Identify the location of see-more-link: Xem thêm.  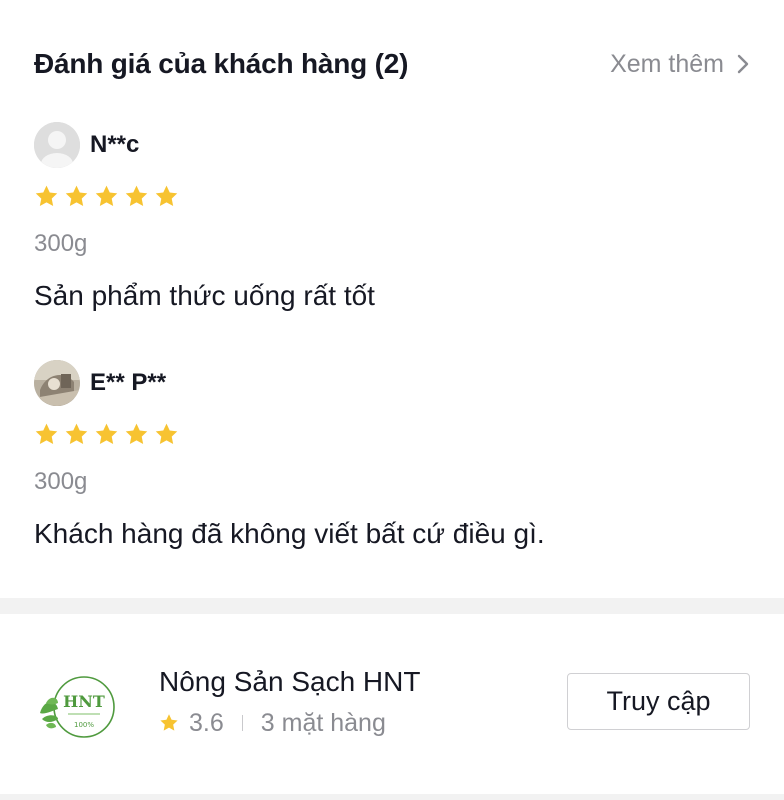
(680, 64).